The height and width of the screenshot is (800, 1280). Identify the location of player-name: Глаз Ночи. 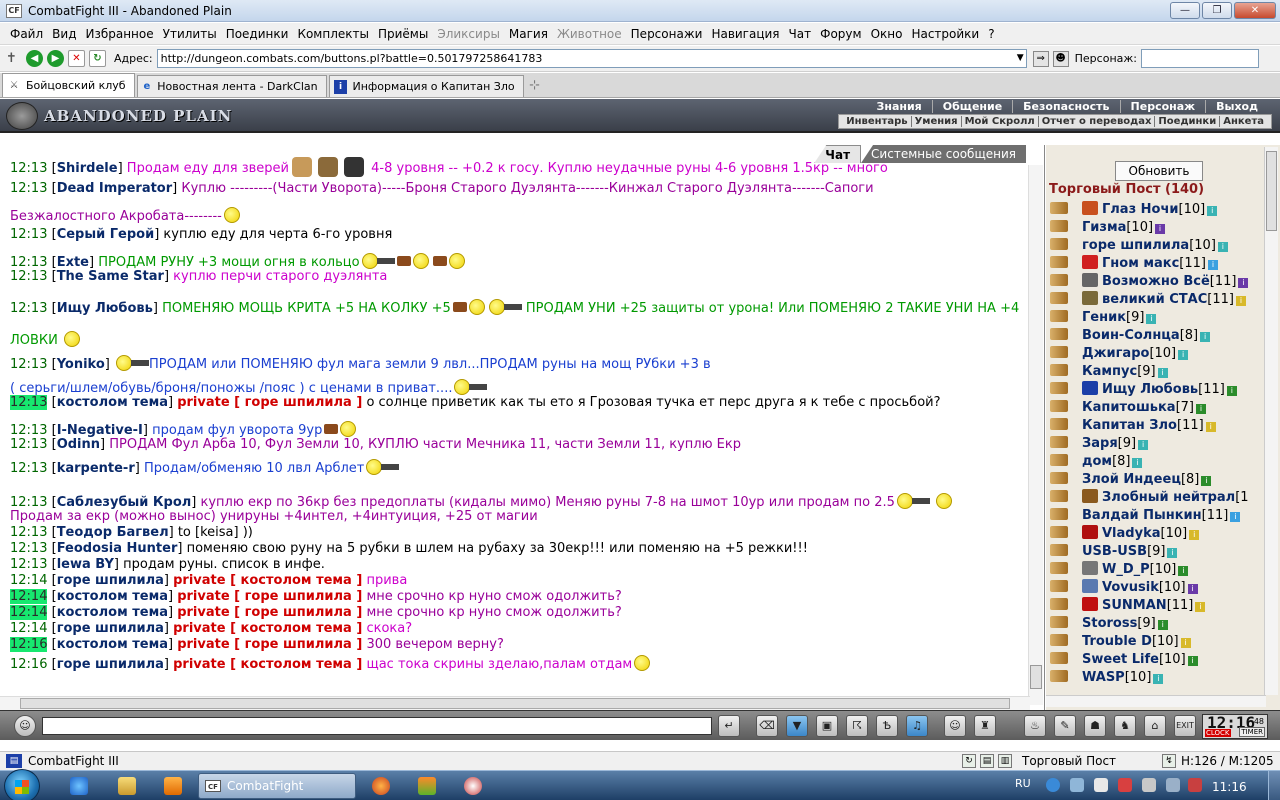
(1140, 209).